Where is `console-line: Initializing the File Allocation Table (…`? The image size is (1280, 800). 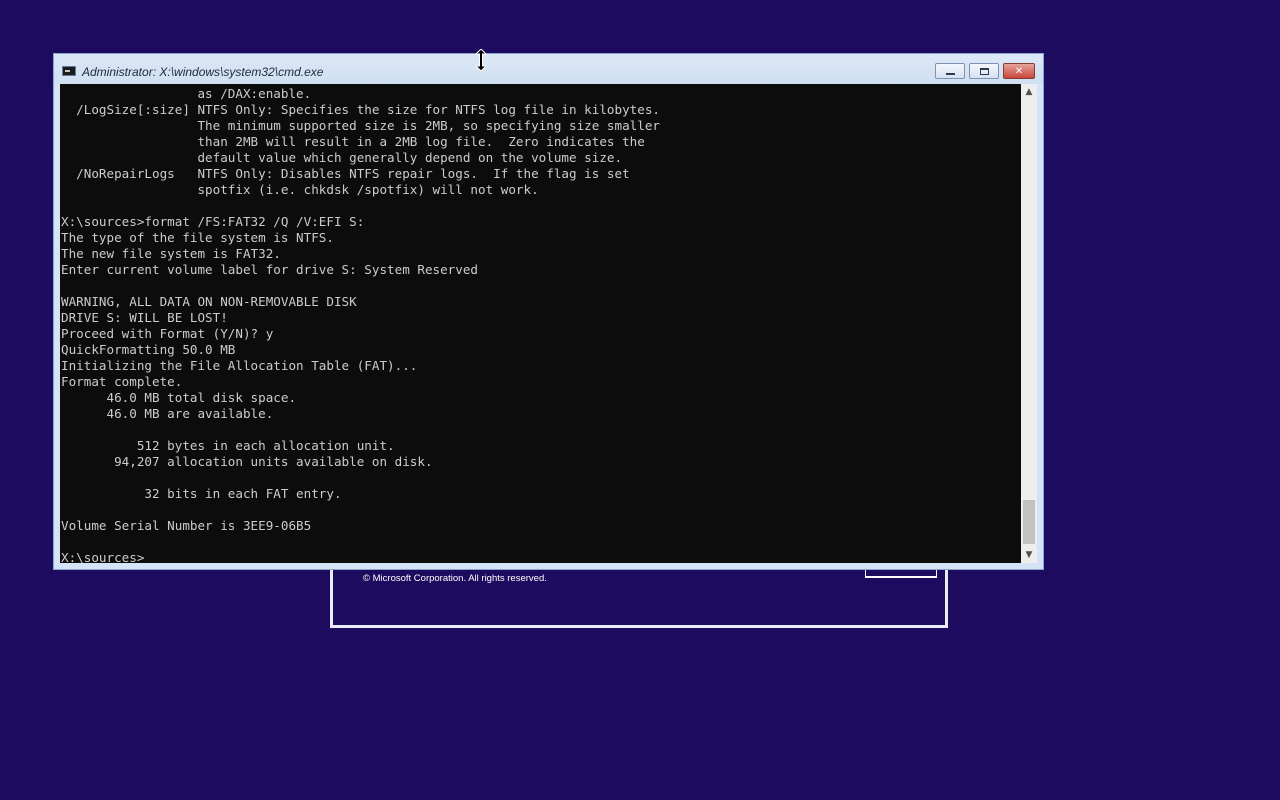
console-line: Initializing the File Allocation Table (… is located at coordinates (239, 365).